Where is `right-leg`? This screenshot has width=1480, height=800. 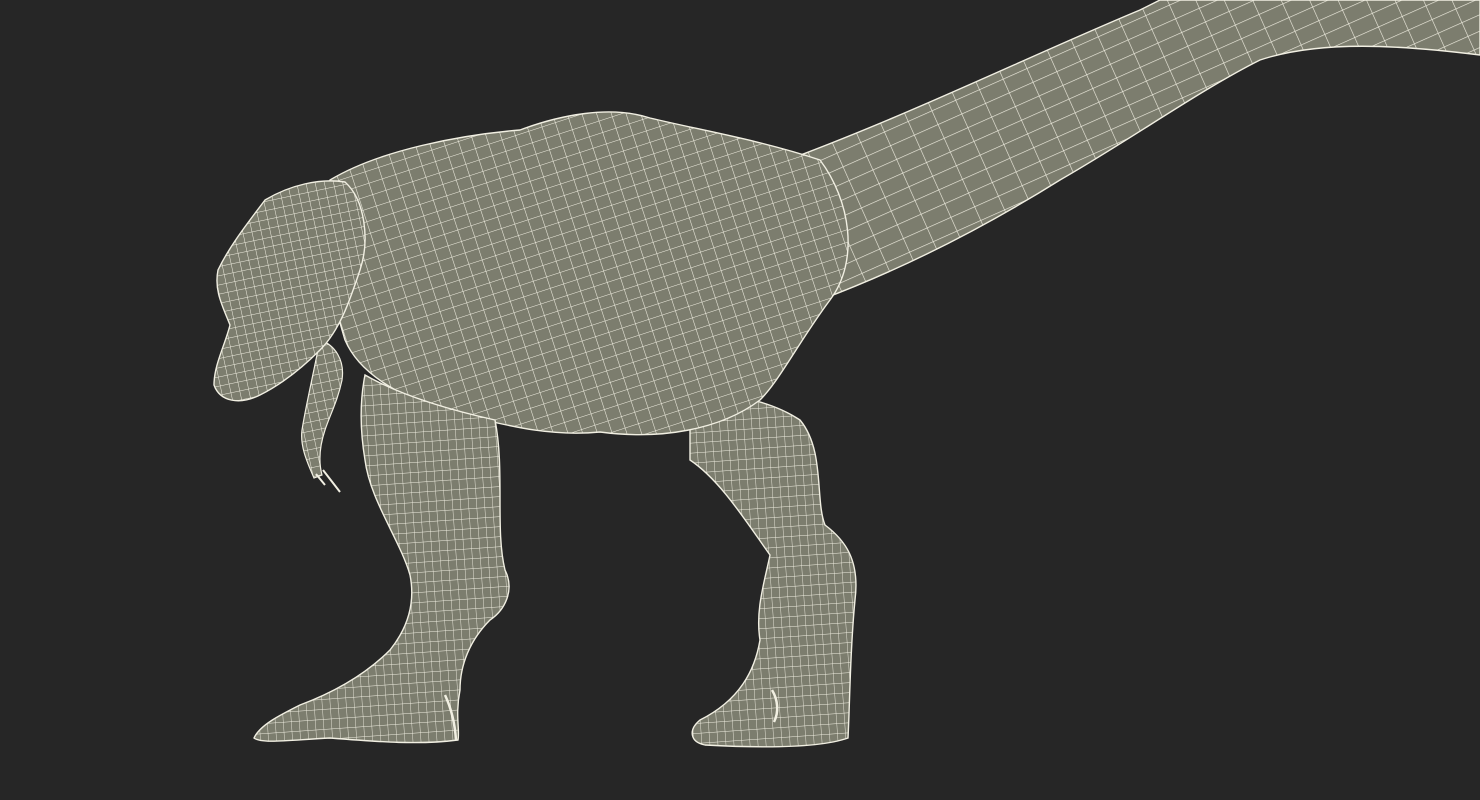 right-leg is located at coordinates (773, 570).